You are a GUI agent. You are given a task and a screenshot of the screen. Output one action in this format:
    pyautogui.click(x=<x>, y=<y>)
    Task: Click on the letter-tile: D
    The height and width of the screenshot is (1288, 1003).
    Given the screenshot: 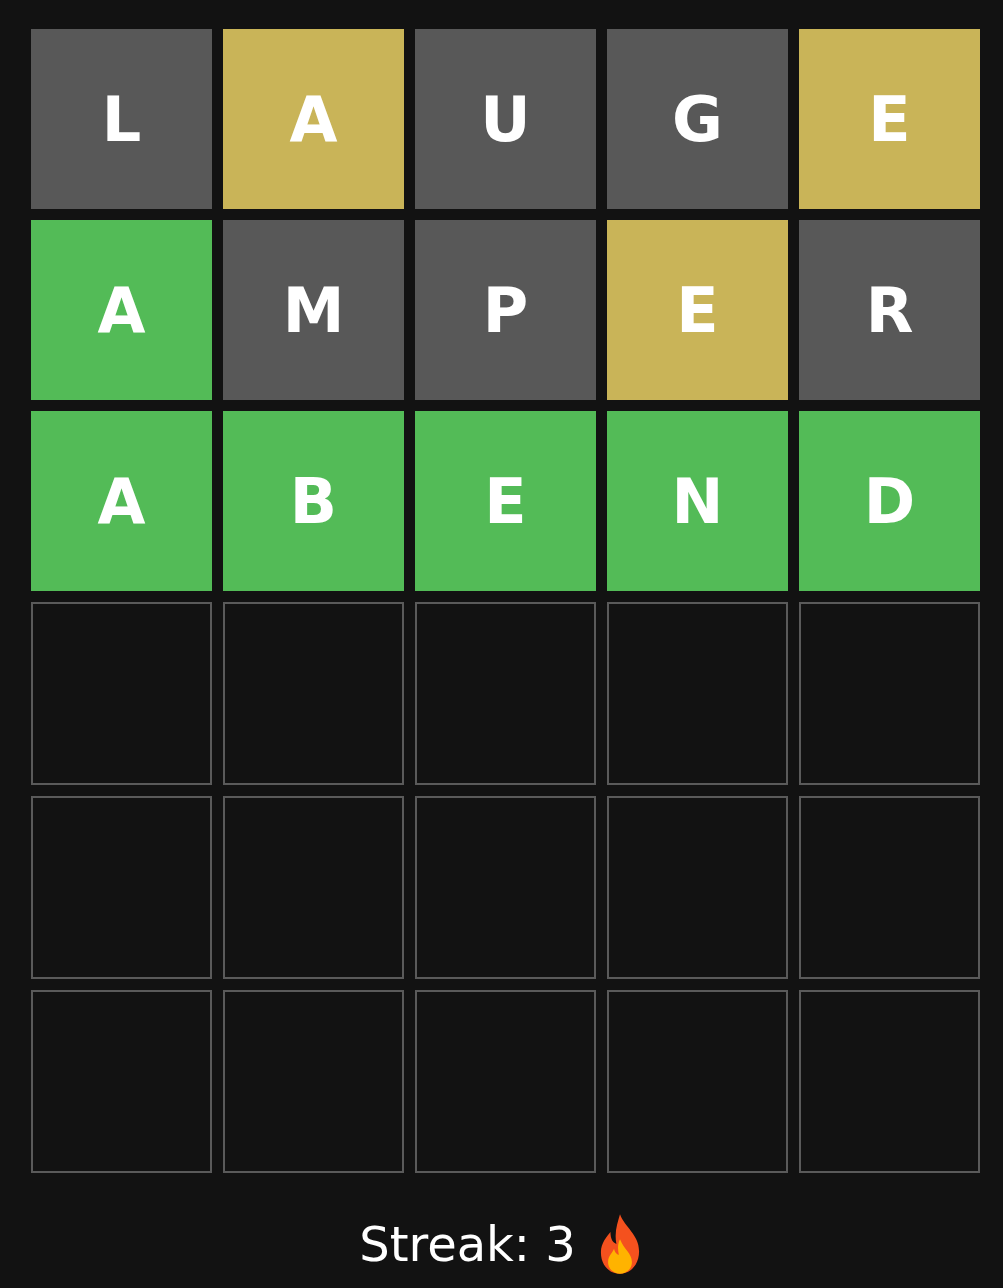 What is the action you would take?
    pyautogui.click(x=889, y=501)
    